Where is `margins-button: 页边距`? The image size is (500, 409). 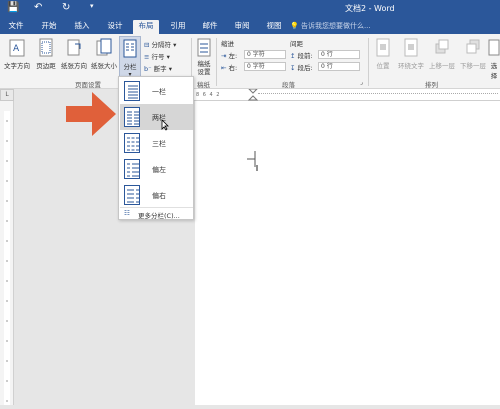 margins-button: 页边距 is located at coordinates (46, 54).